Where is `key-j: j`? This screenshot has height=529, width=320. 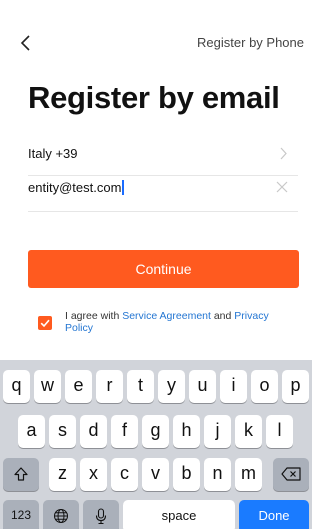 key-j: j is located at coordinates (217, 431).